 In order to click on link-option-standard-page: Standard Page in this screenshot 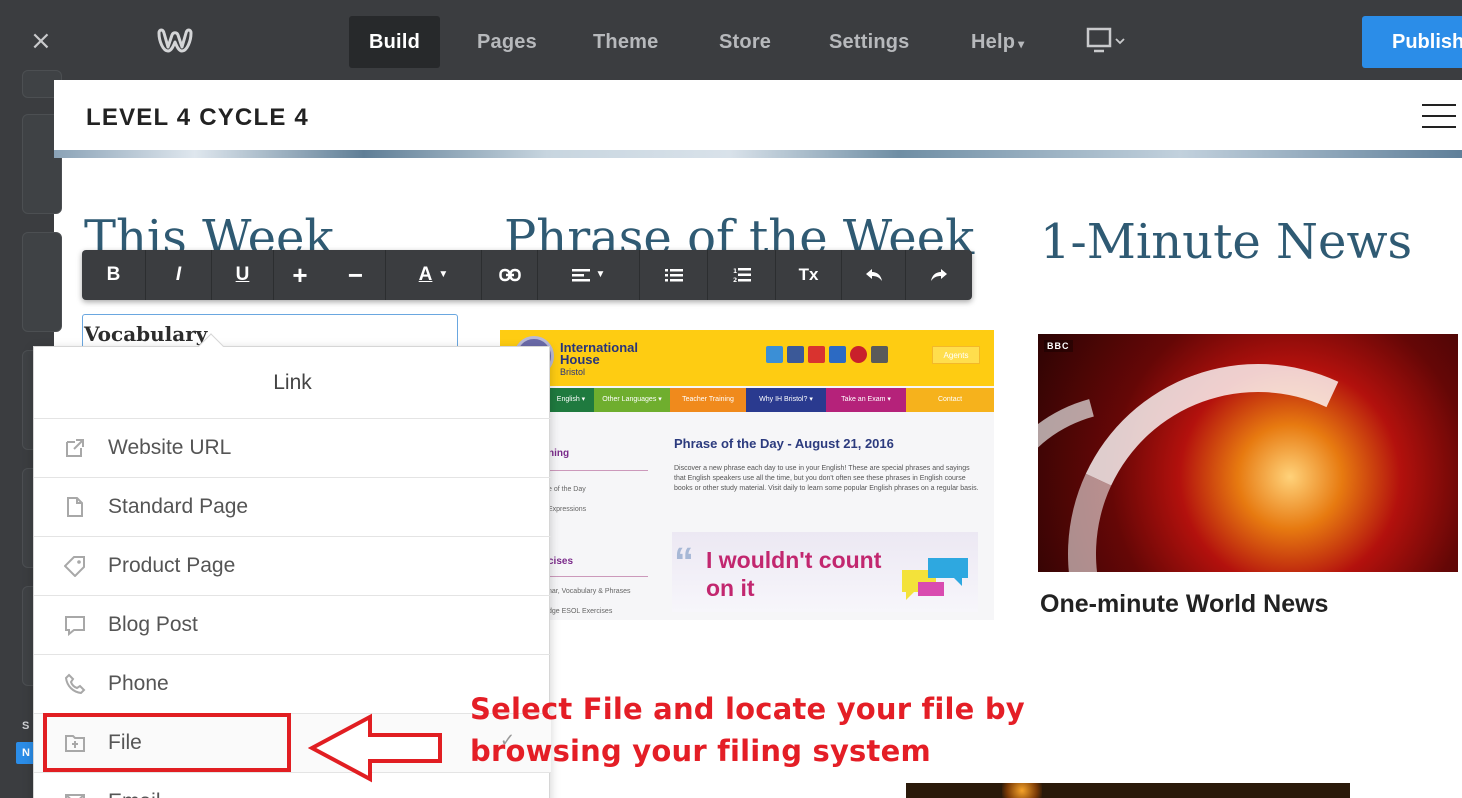, I will do `click(292, 507)`.